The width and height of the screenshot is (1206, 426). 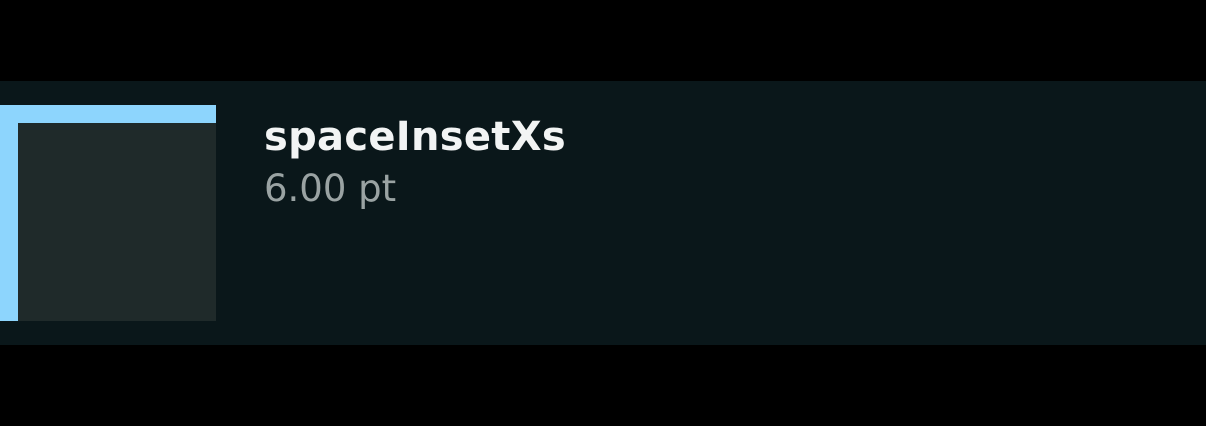 What do you see at coordinates (415, 163) in the screenshot?
I see `token-text-group: spaceInsetXs 6.00 pt` at bounding box center [415, 163].